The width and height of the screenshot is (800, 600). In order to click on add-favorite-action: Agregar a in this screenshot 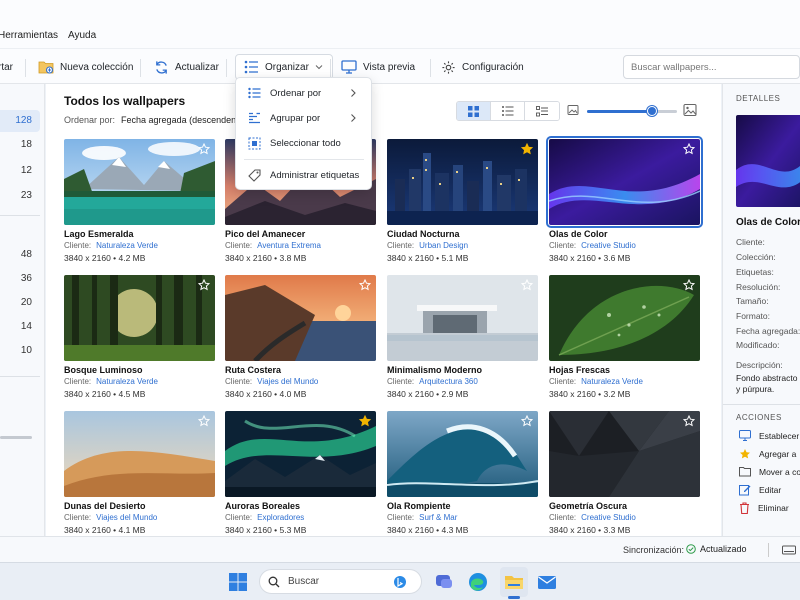, I will do `click(767, 454)`.